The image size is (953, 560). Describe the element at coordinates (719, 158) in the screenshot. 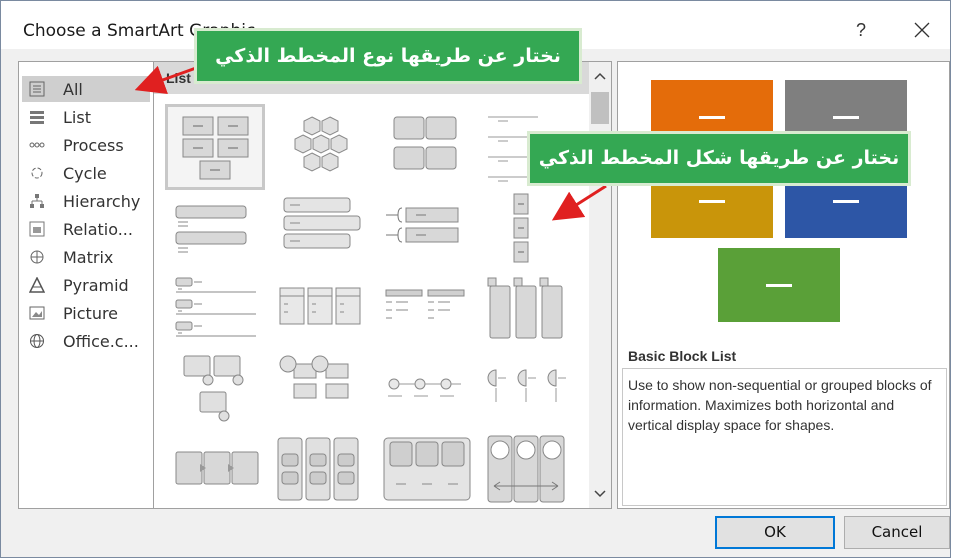

I see `callout-layout-shape: نختار عن طريقها شكل المخطط الذكي` at that location.